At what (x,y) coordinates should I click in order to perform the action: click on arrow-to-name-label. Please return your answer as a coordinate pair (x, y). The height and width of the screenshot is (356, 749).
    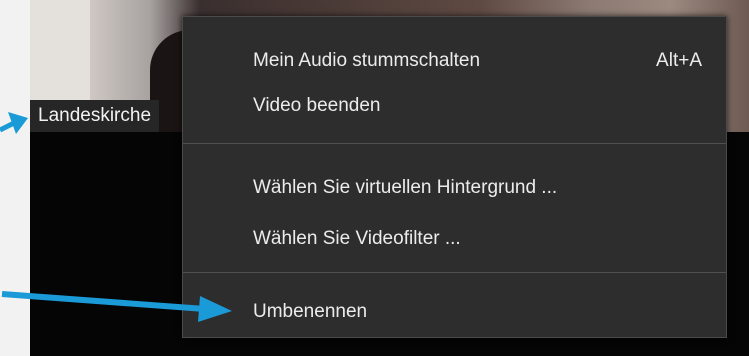
    Looking at the image, I should click on (14, 123).